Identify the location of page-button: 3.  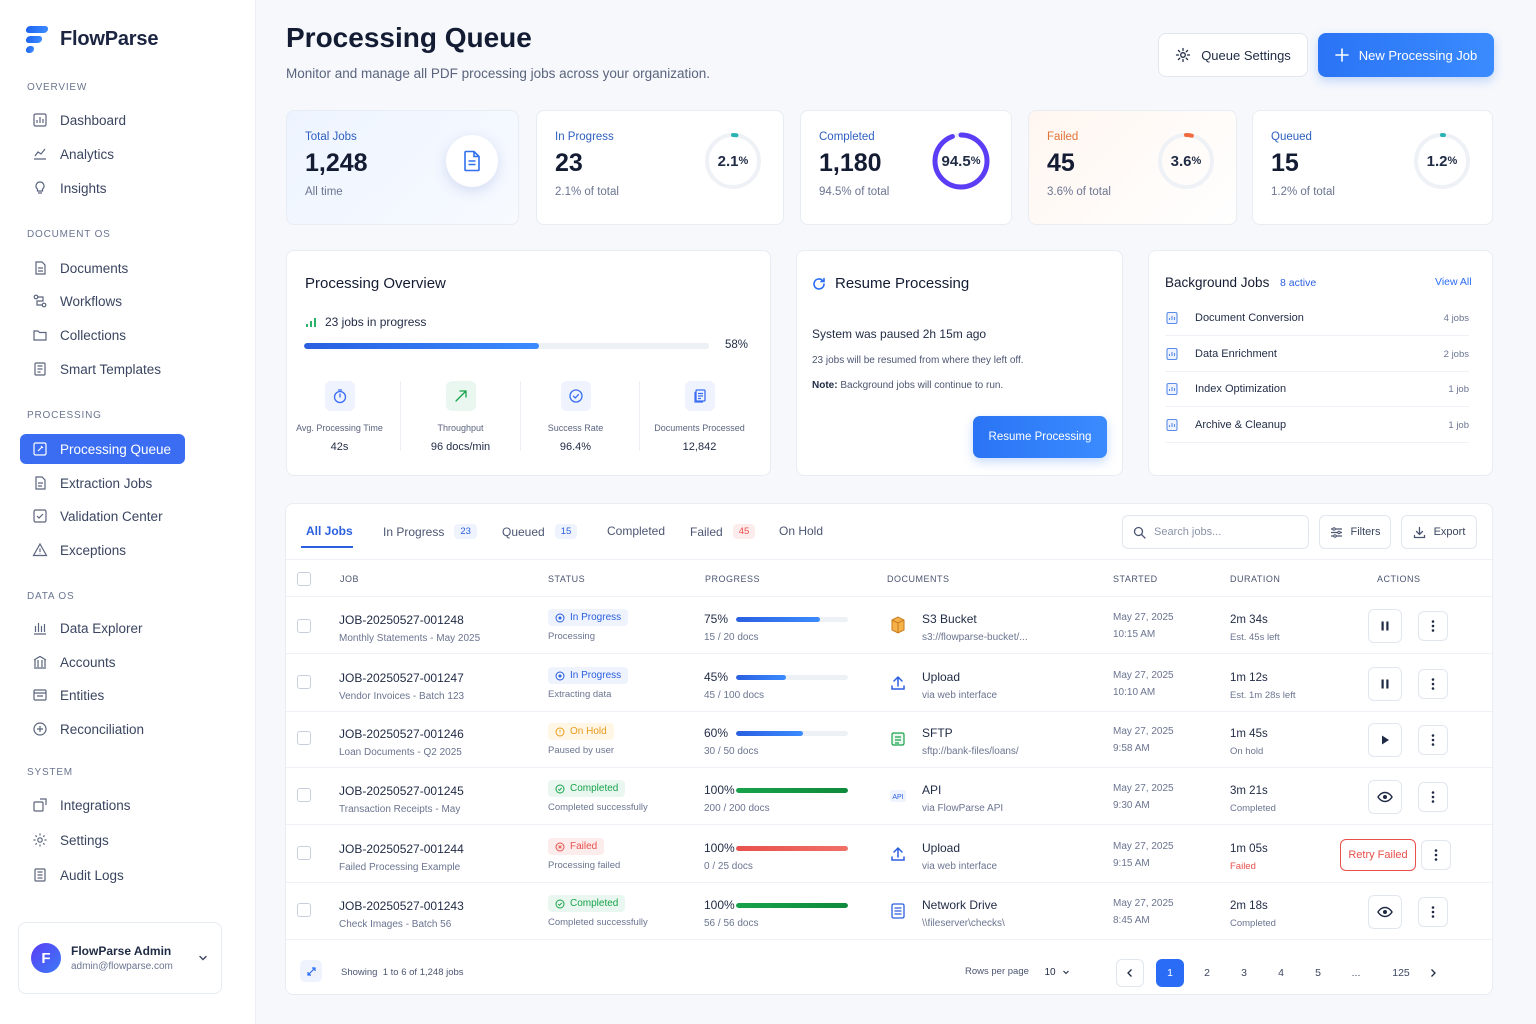
(1244, 973).